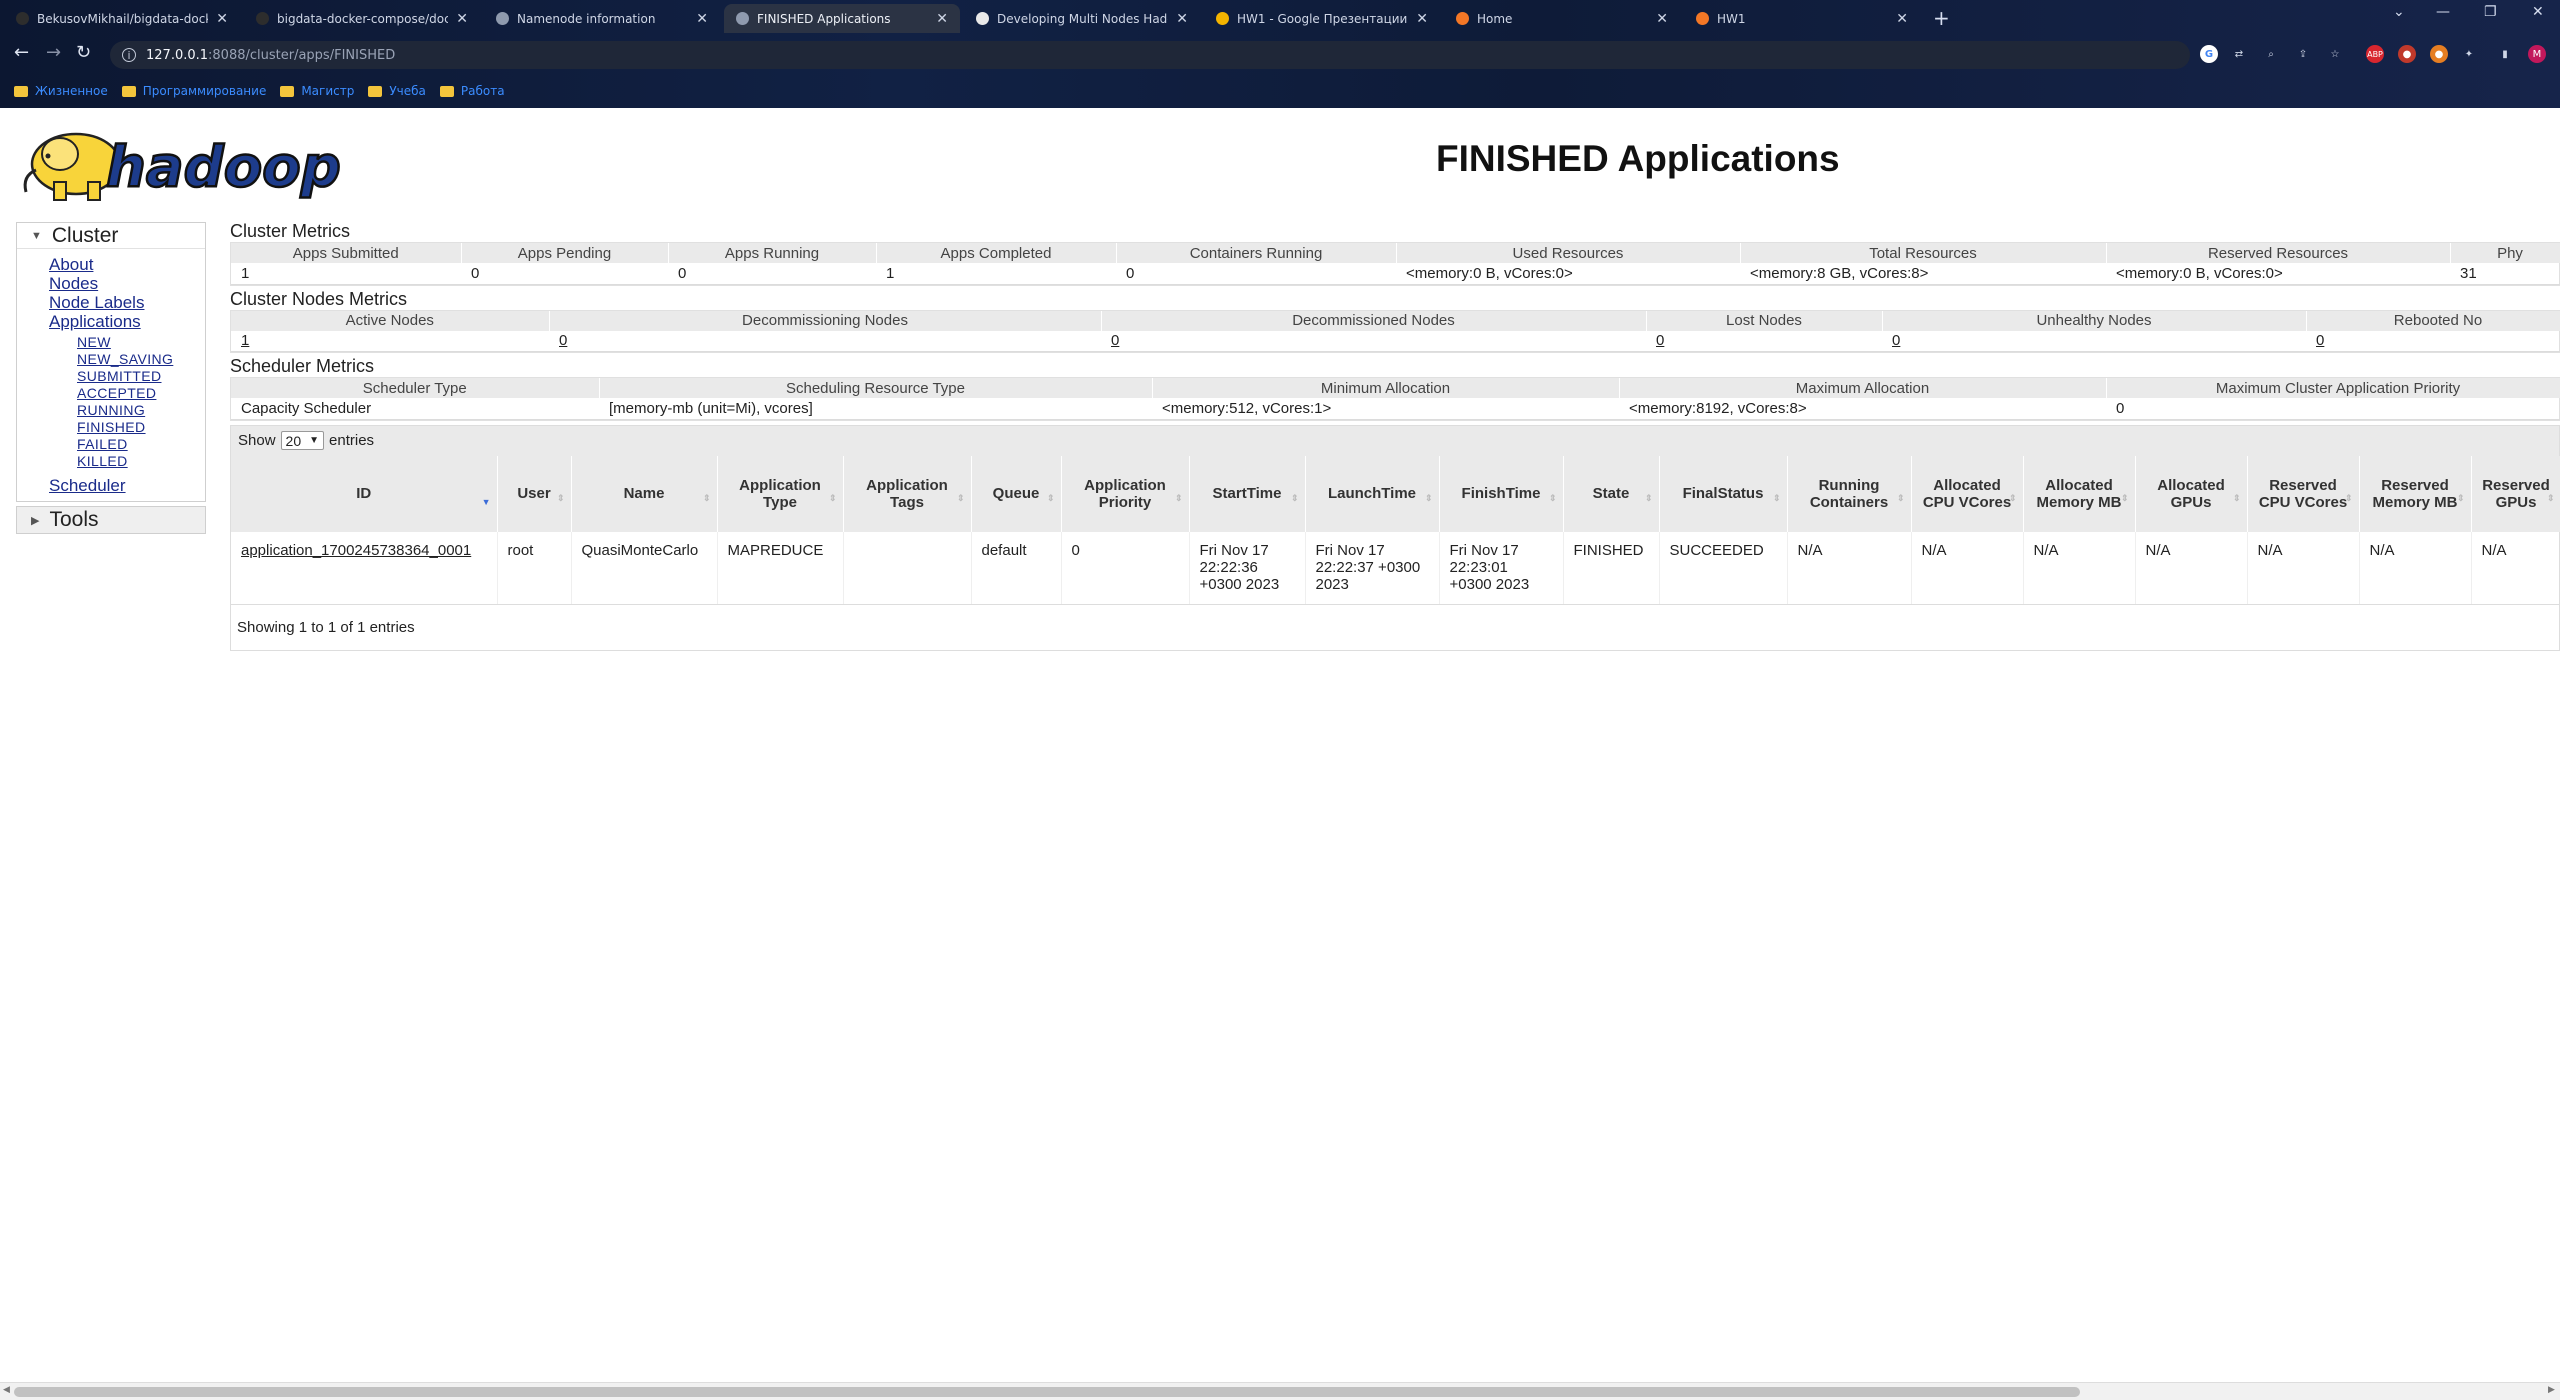 The width and height of the screenshot is (2560, 1400). I want to click on browser-tab: Namenode information ✕, so click(602, 18).